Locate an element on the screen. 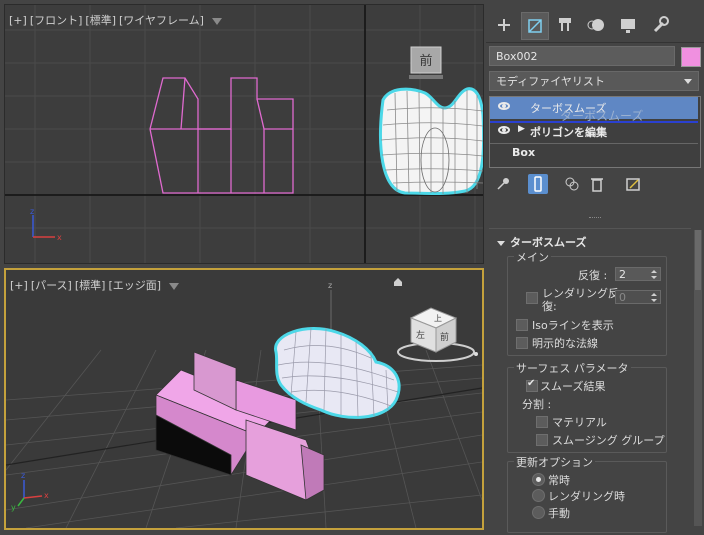 This screenshot has height=535, width=704. tab-hierarchy is located at coordinates (565, 25).